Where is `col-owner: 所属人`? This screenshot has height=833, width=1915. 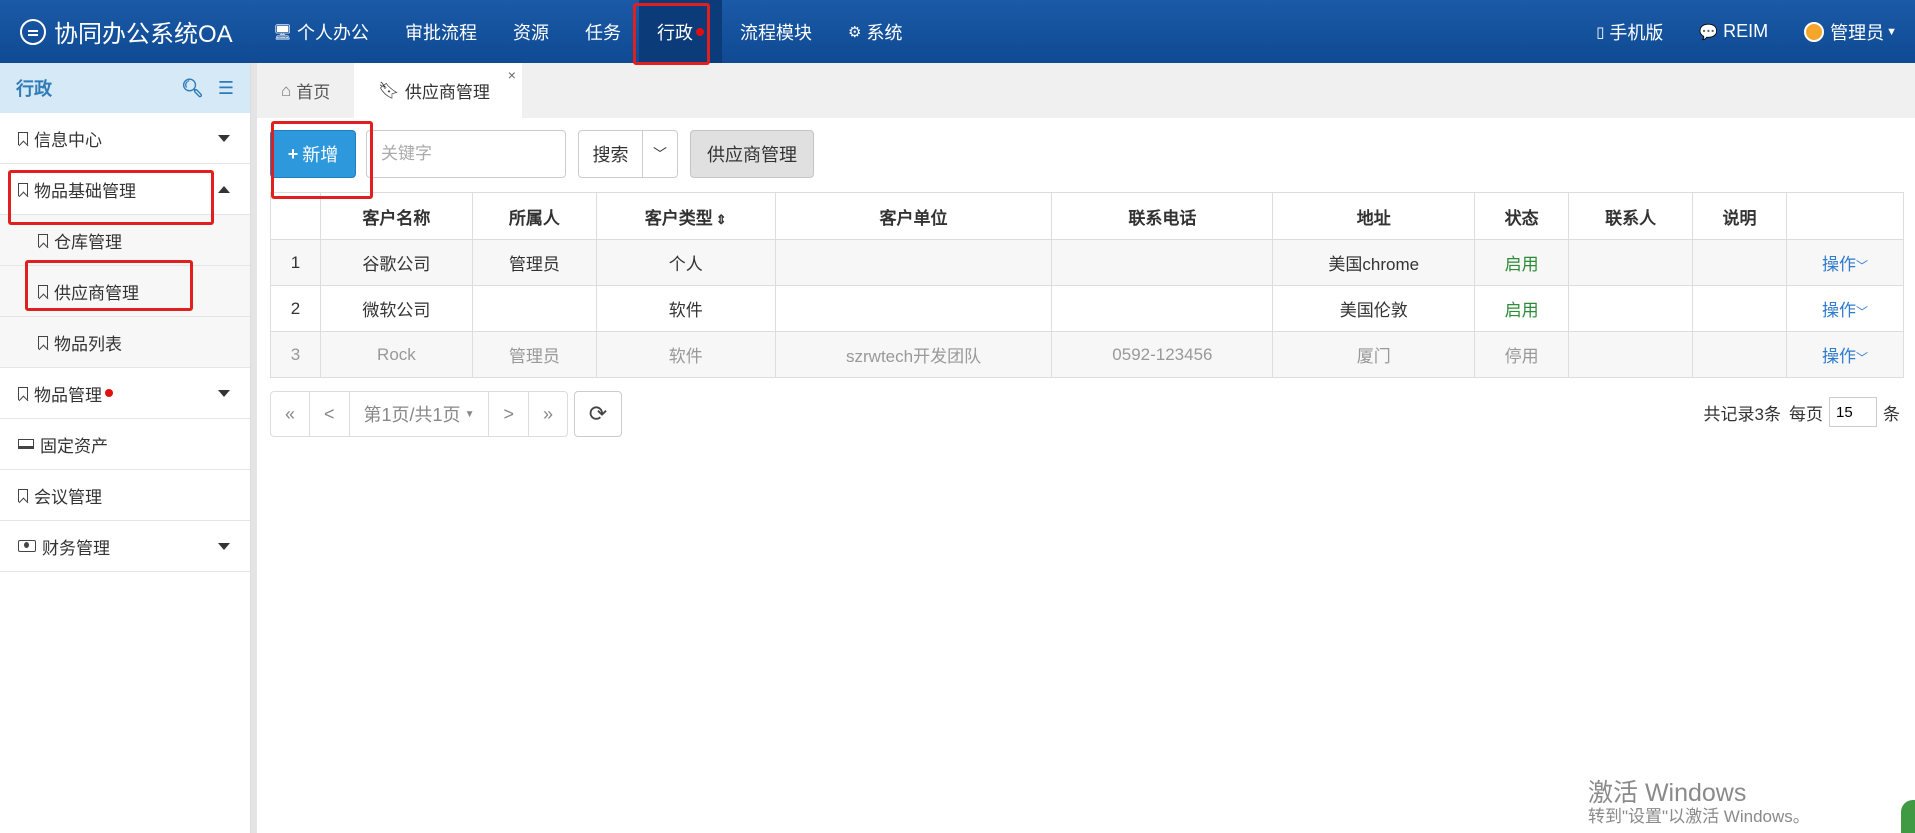 col-owner: 所属人 is located at coordinates (534, 216).